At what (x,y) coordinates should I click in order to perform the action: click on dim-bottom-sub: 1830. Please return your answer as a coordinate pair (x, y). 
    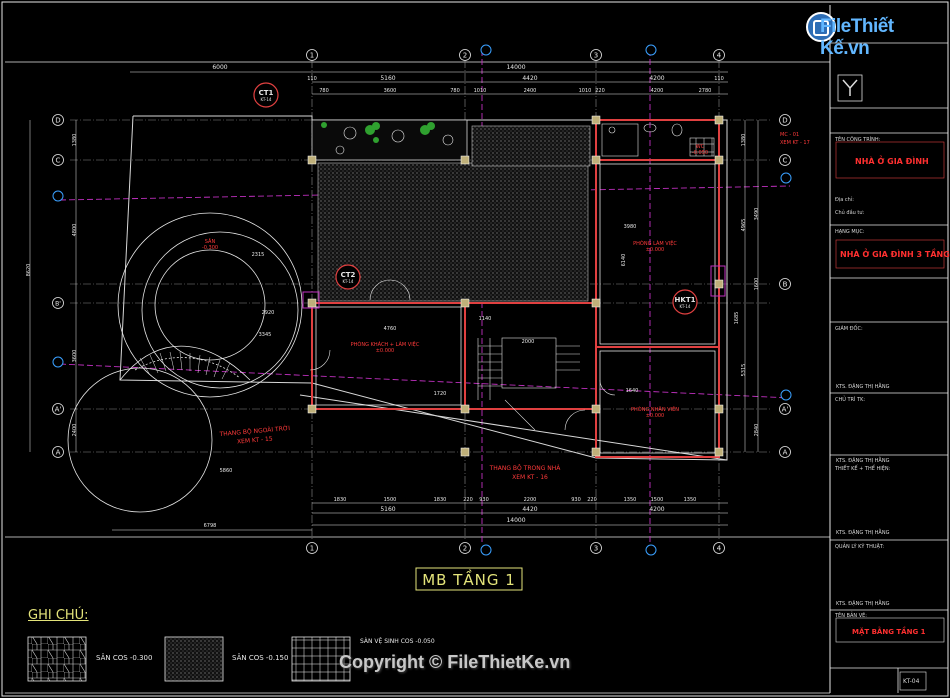
    Looking at the image, I should click on (440, 500).